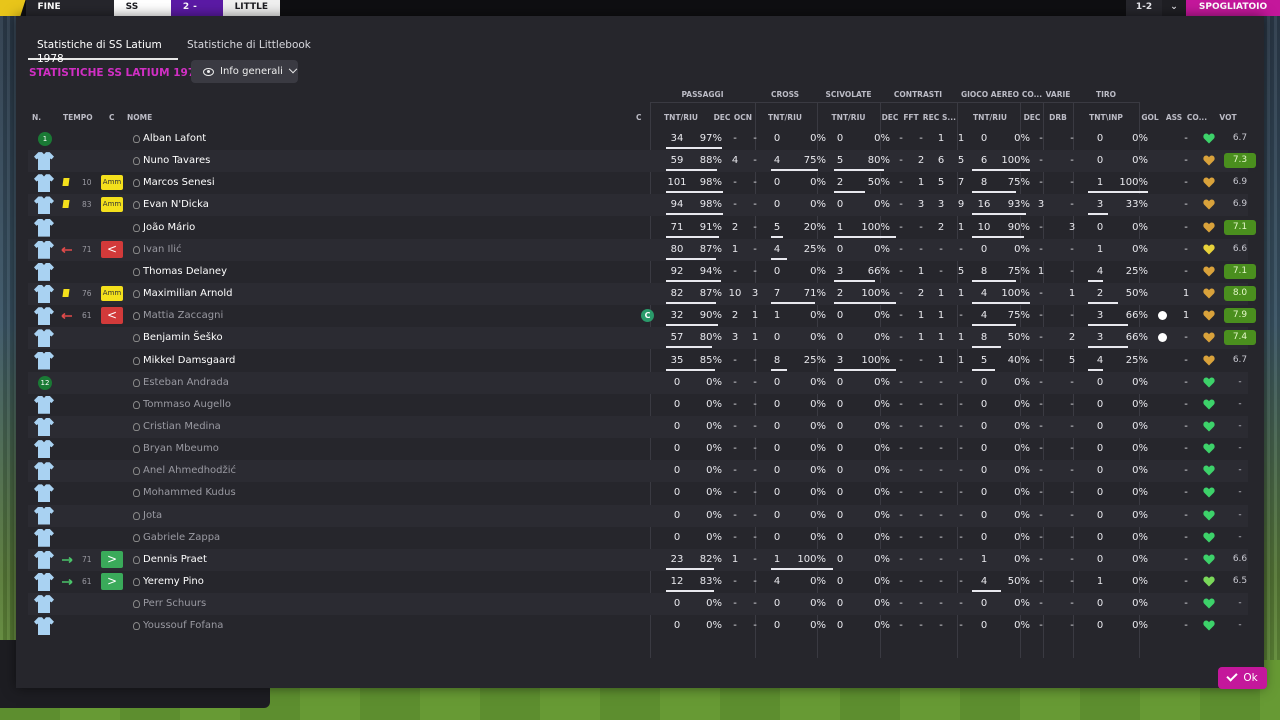 The image size is (1280, 720). Describe the element at coordinates (931, 117) in the screenshot. I see `col-con-rec: REC` at that location.